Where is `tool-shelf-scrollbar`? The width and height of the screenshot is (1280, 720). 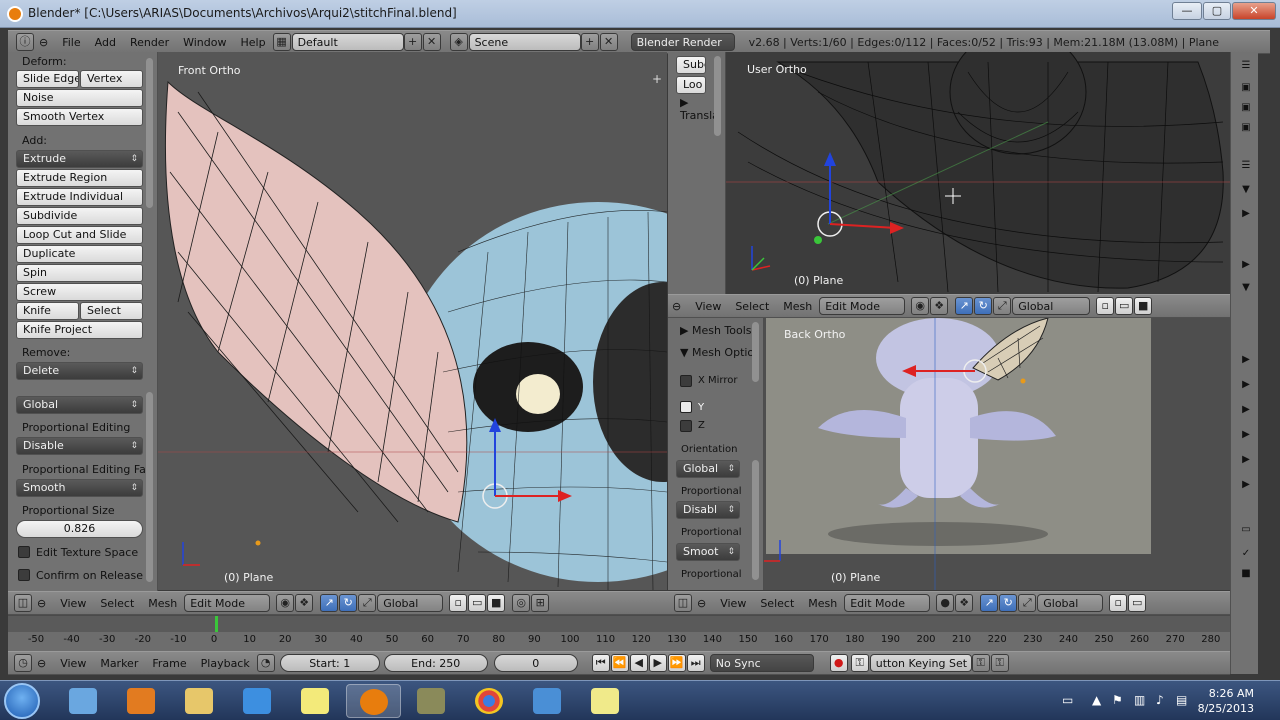
tool-shelf-scrollbar is located at coordinates (149, 133).